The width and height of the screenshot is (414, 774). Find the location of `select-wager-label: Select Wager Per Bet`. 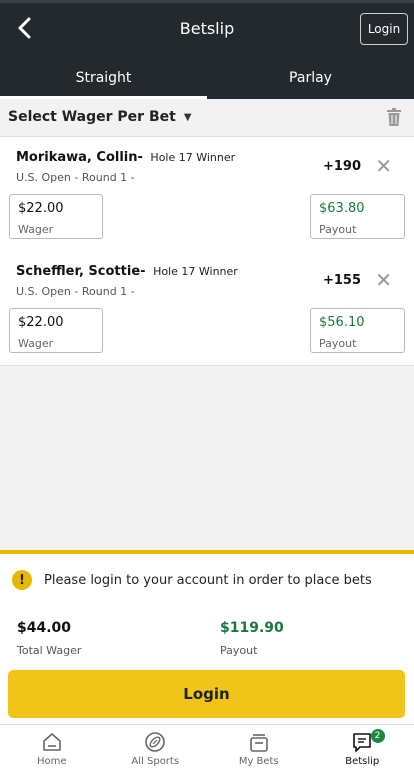

select-wager-label: Select Wager Per Bet is located at coordinates (92, 117).